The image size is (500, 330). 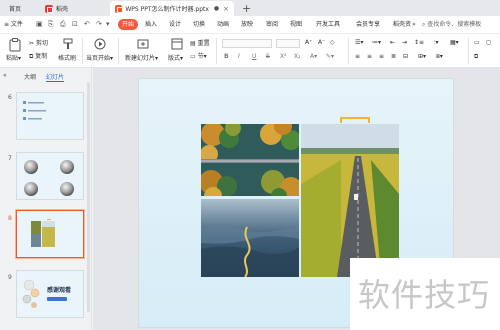 I want to click on watermark-text: 软件技巧, so click(x=424, y=295).